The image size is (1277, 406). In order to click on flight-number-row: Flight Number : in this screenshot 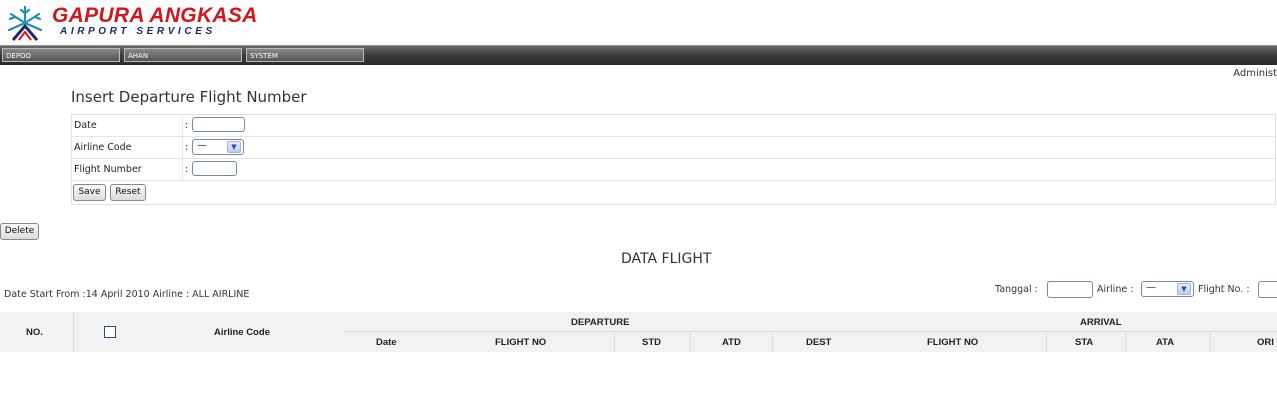, I will do `click(673, 170)`.